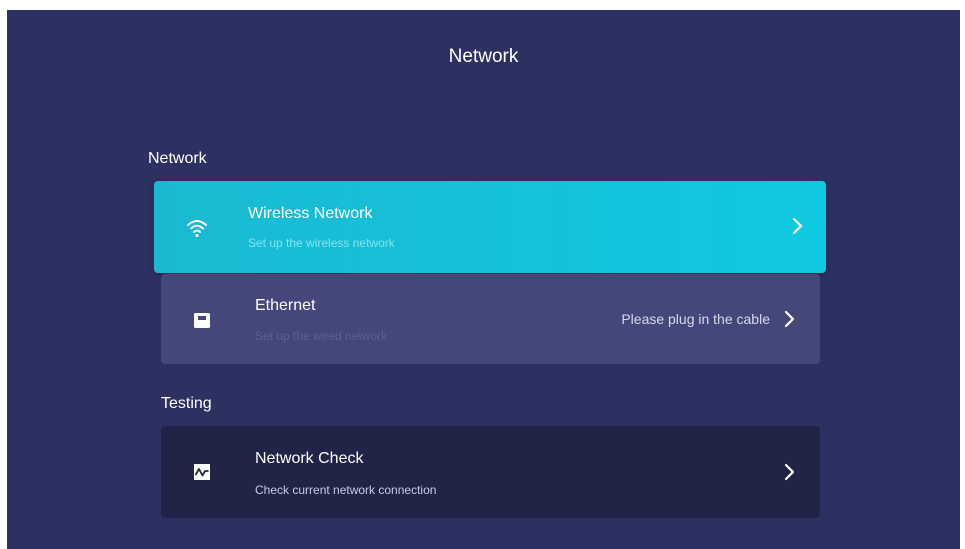  I want to click on ethernet-status: Please plug in the cable, so click(695, 319).